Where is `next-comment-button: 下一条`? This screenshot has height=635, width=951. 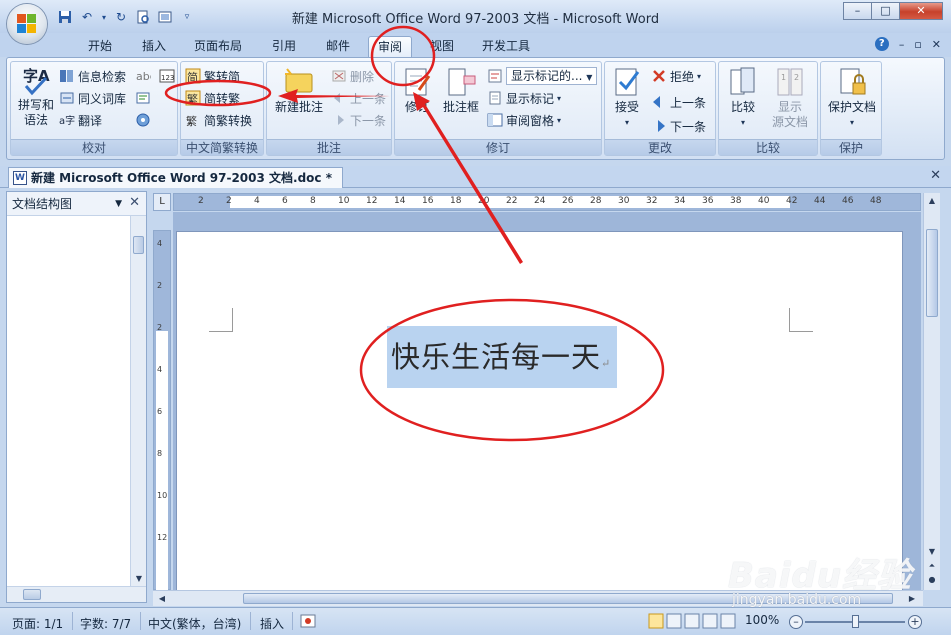 next-comment-button: 下一条 is located at coordinates (358, 120).